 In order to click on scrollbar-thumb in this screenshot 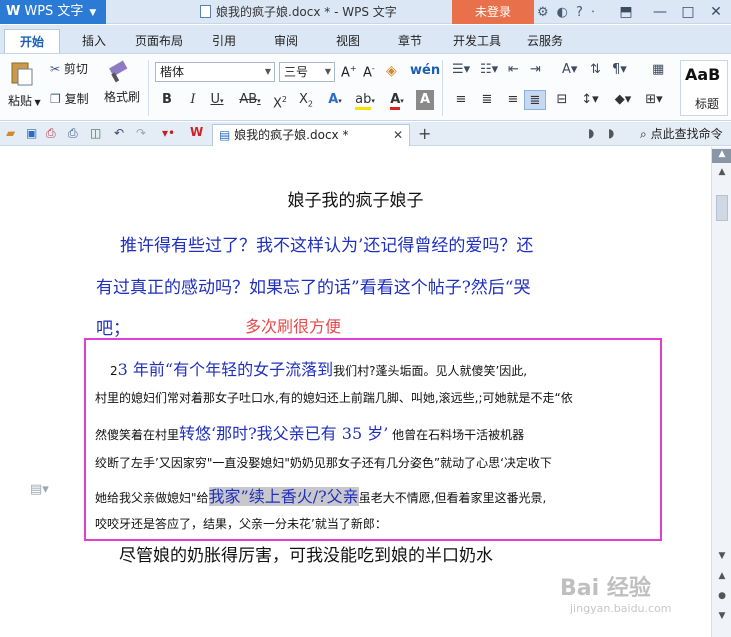, I will do `click(722, 208)`.